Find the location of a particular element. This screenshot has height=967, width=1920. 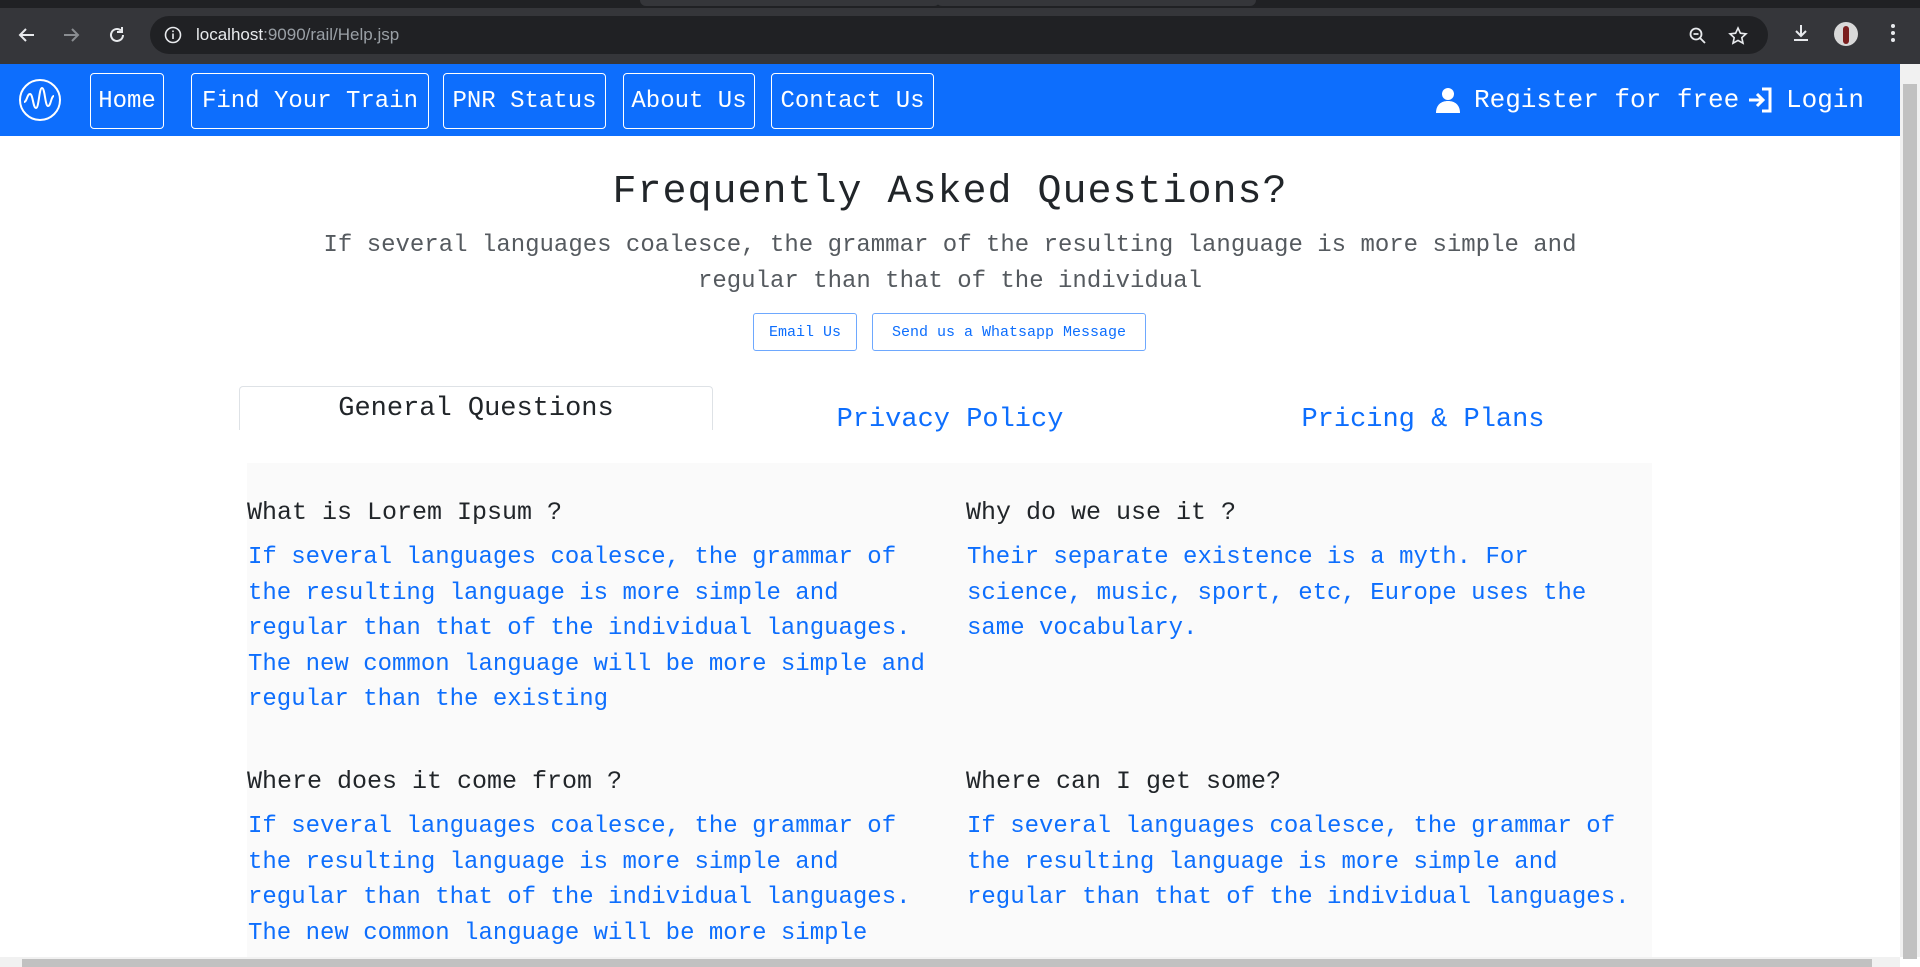

whatsapp-button: Send us a Whatsapp Message is located at coordinates (1009, 332).